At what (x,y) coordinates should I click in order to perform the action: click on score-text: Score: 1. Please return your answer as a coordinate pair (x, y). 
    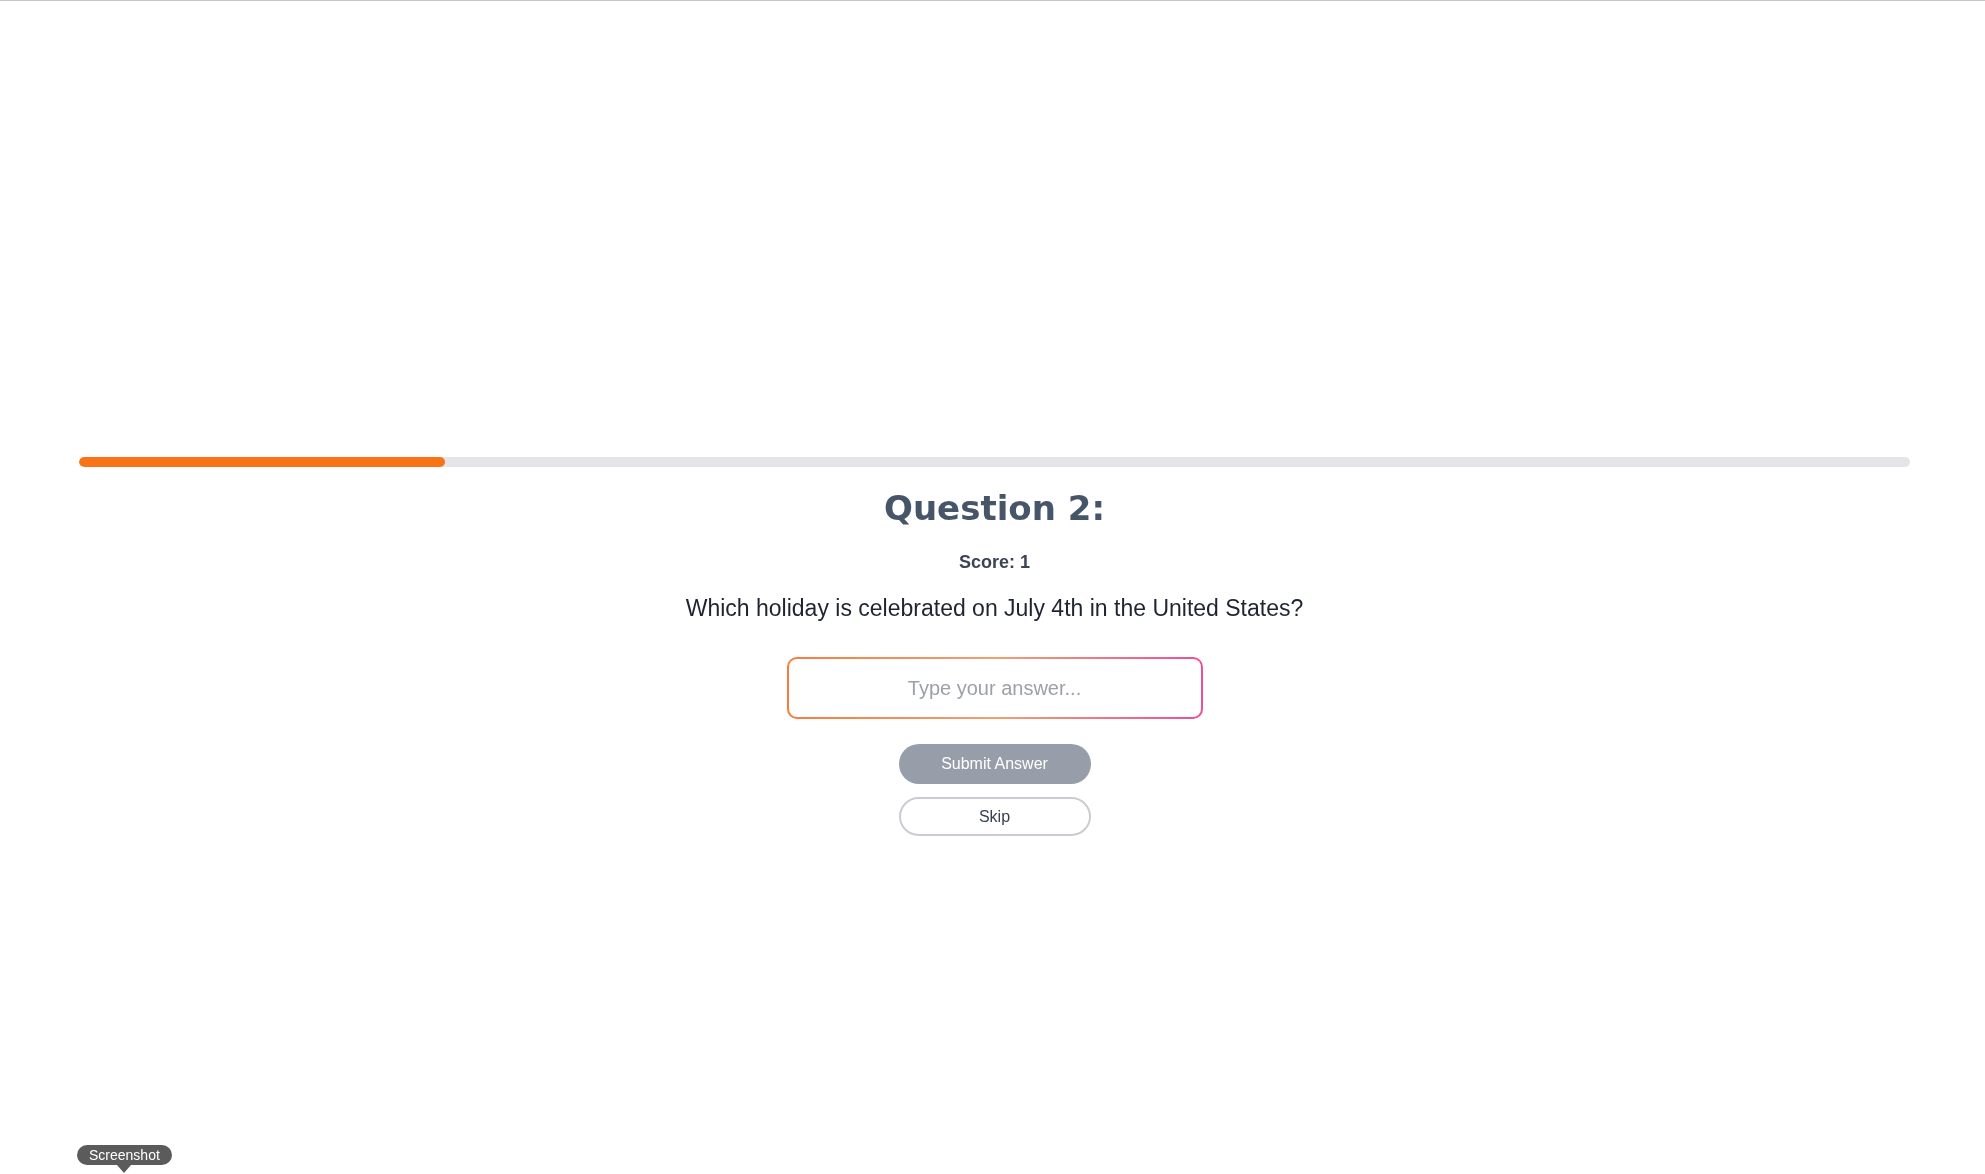
    Looking at the image, I should click on (994, 562).